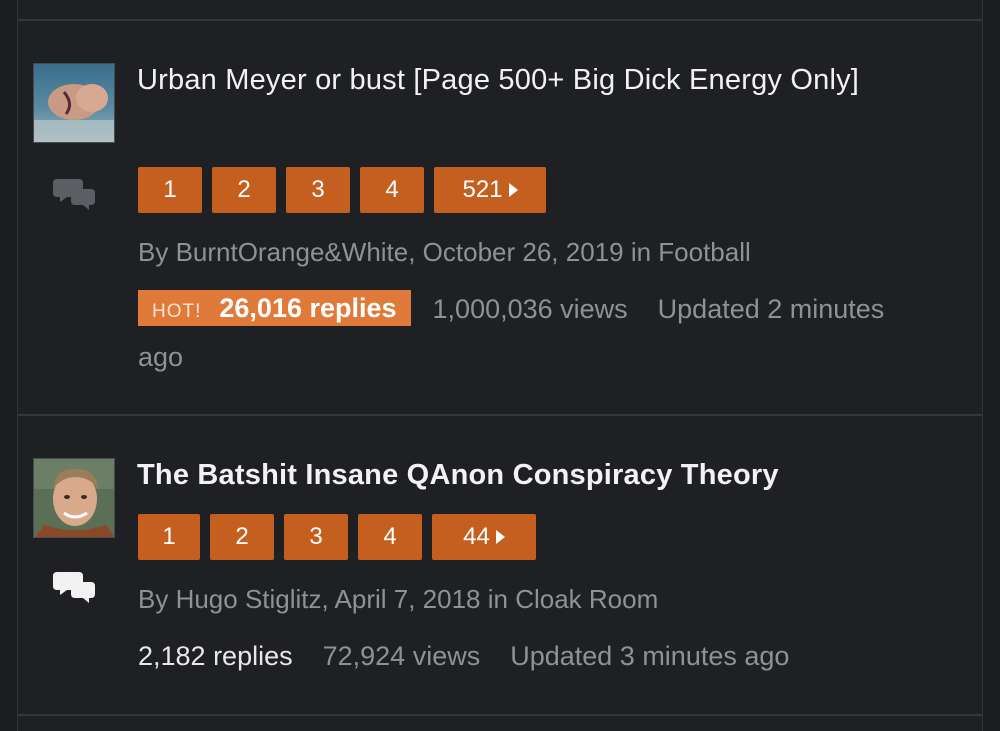  What do you see at coordinates (308, 307) in the screenshot?
I see `reply-count: 26,016 replies` at bounding box center [308, 307].